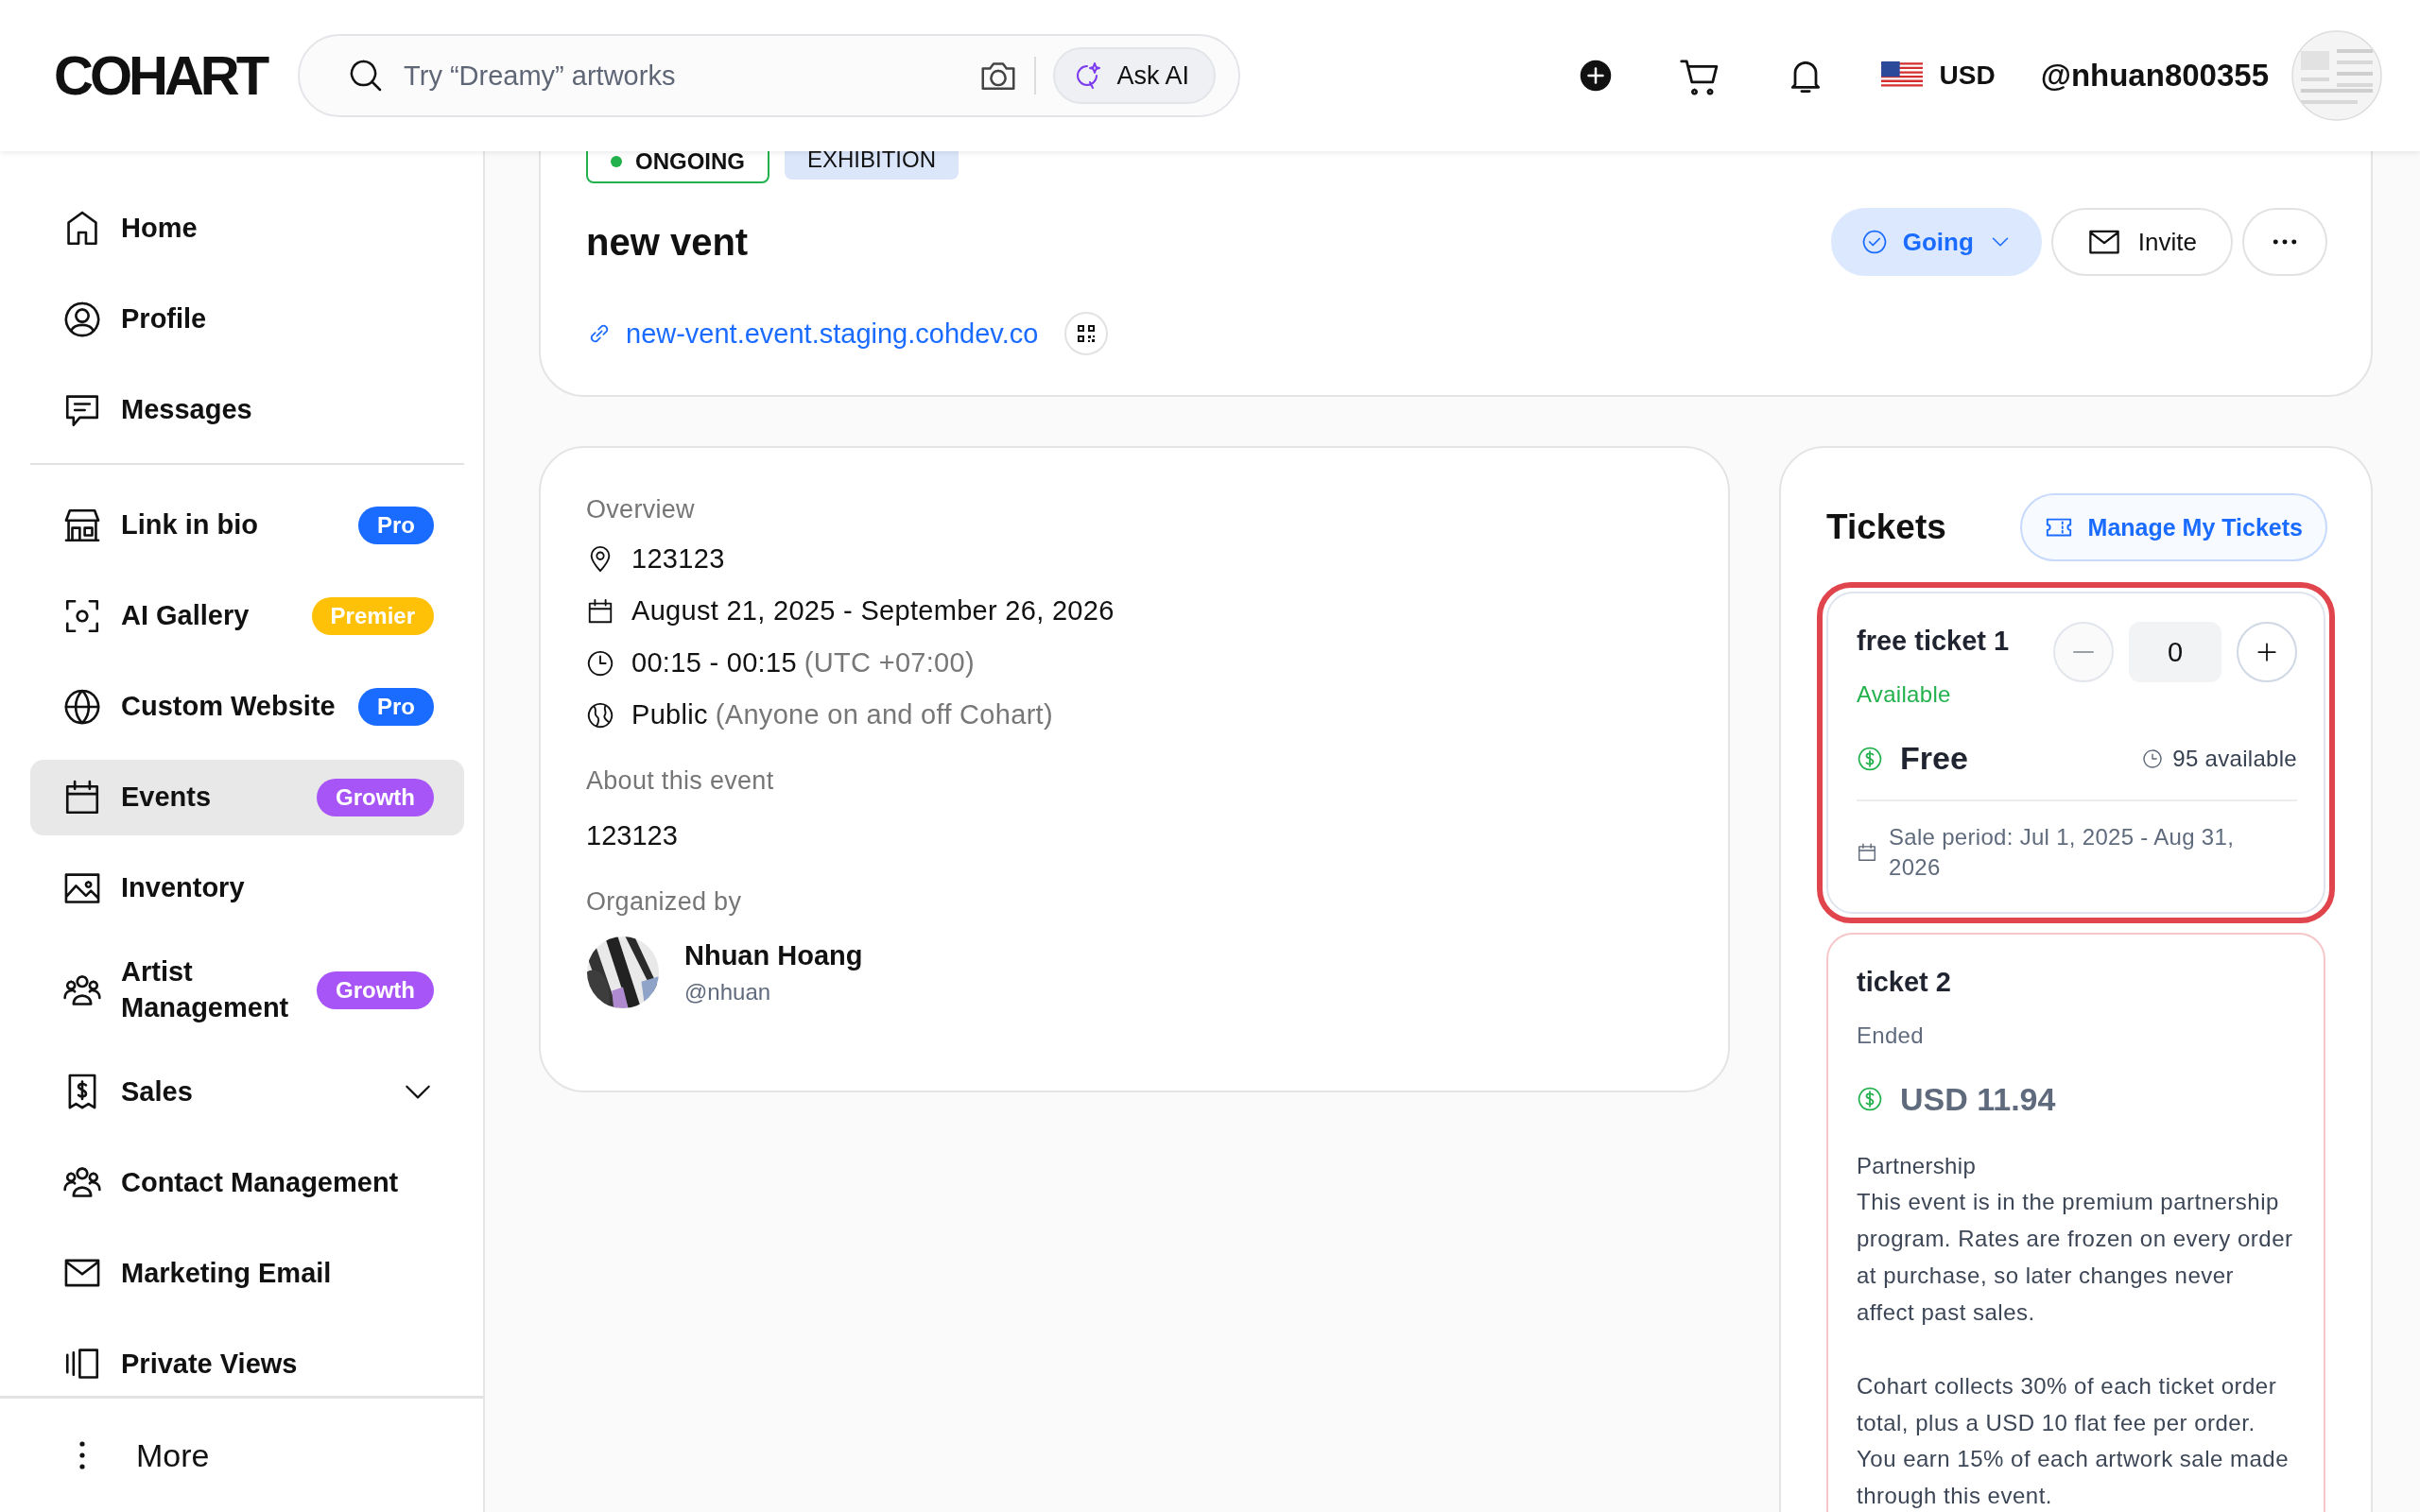  I want to click on detail-text: Public (Anyone on and off Cohart), so click(842, 714).